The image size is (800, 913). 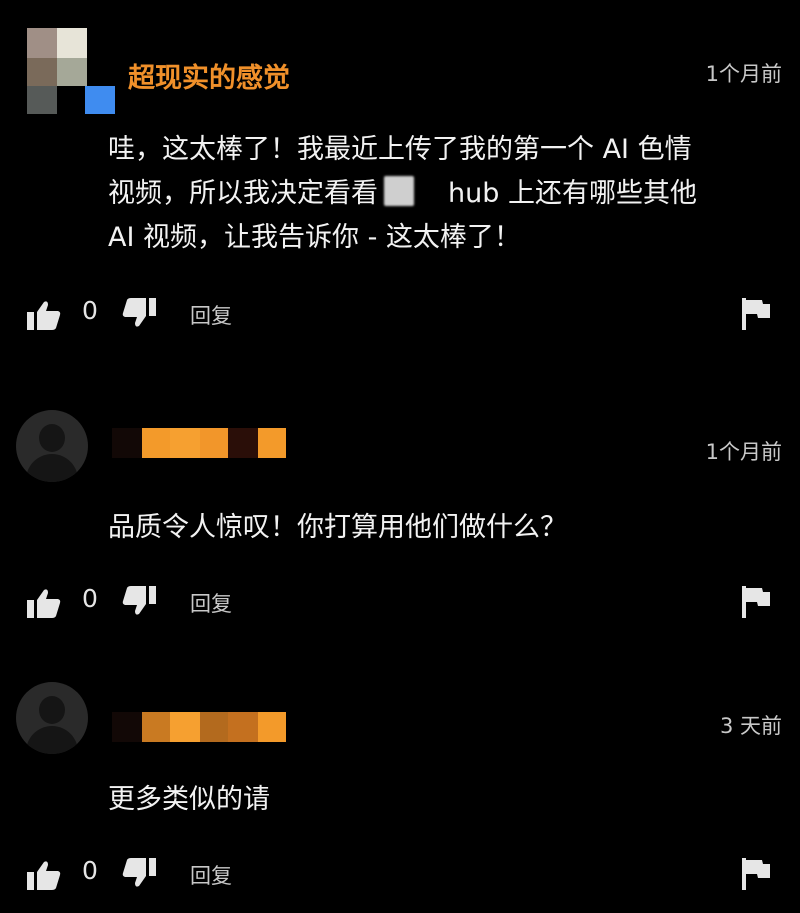 I want to click on comment-line: 哇，这太棒了！我最近上传了我的第一个 AI 色情, so click(x=400, y=149).